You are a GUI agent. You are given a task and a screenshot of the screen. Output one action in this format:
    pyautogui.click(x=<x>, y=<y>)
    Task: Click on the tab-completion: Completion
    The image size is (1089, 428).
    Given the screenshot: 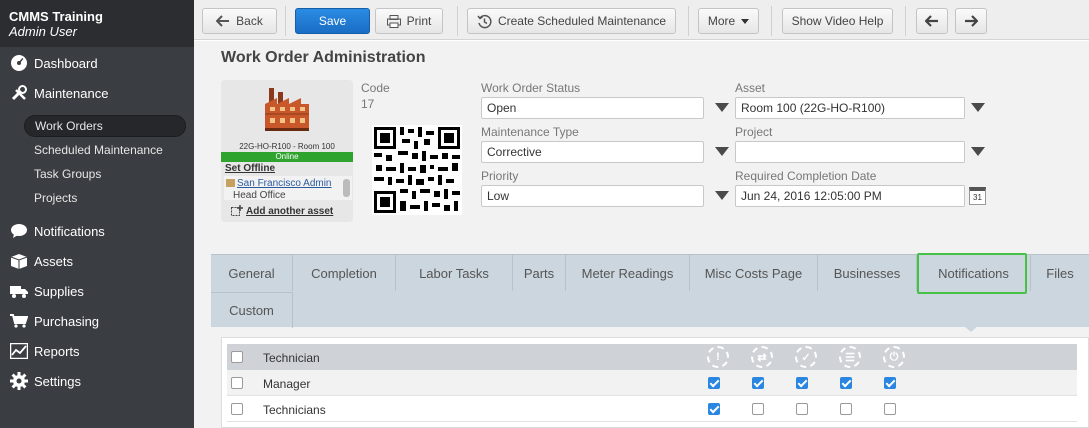 What is the action you would take?
    pyautogui.click(x=344, y=273)
    